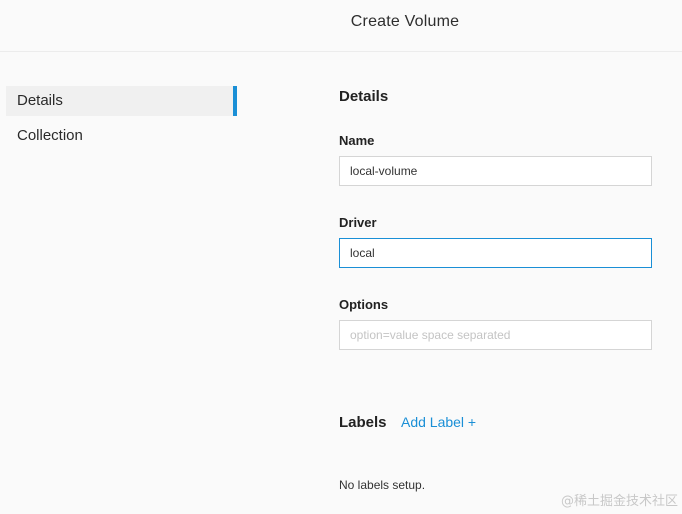 This screenshot has width=682, height=514. I want to click on labels-title: Labels, so click(363, 422).